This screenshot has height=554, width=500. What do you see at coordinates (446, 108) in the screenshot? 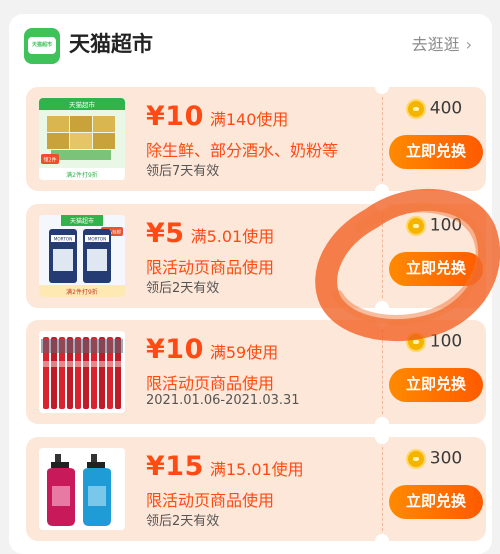
I see `points-value: 400` at bounding box center [446, 108].